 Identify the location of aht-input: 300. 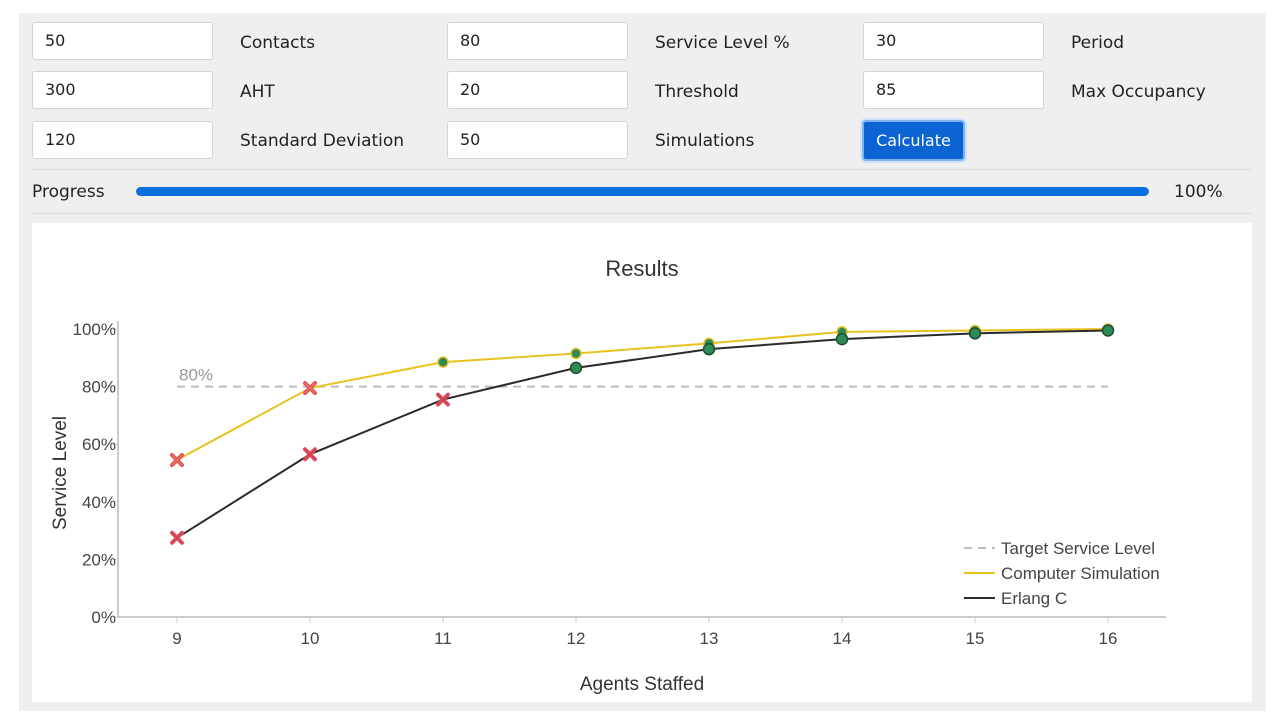
(122, 90).